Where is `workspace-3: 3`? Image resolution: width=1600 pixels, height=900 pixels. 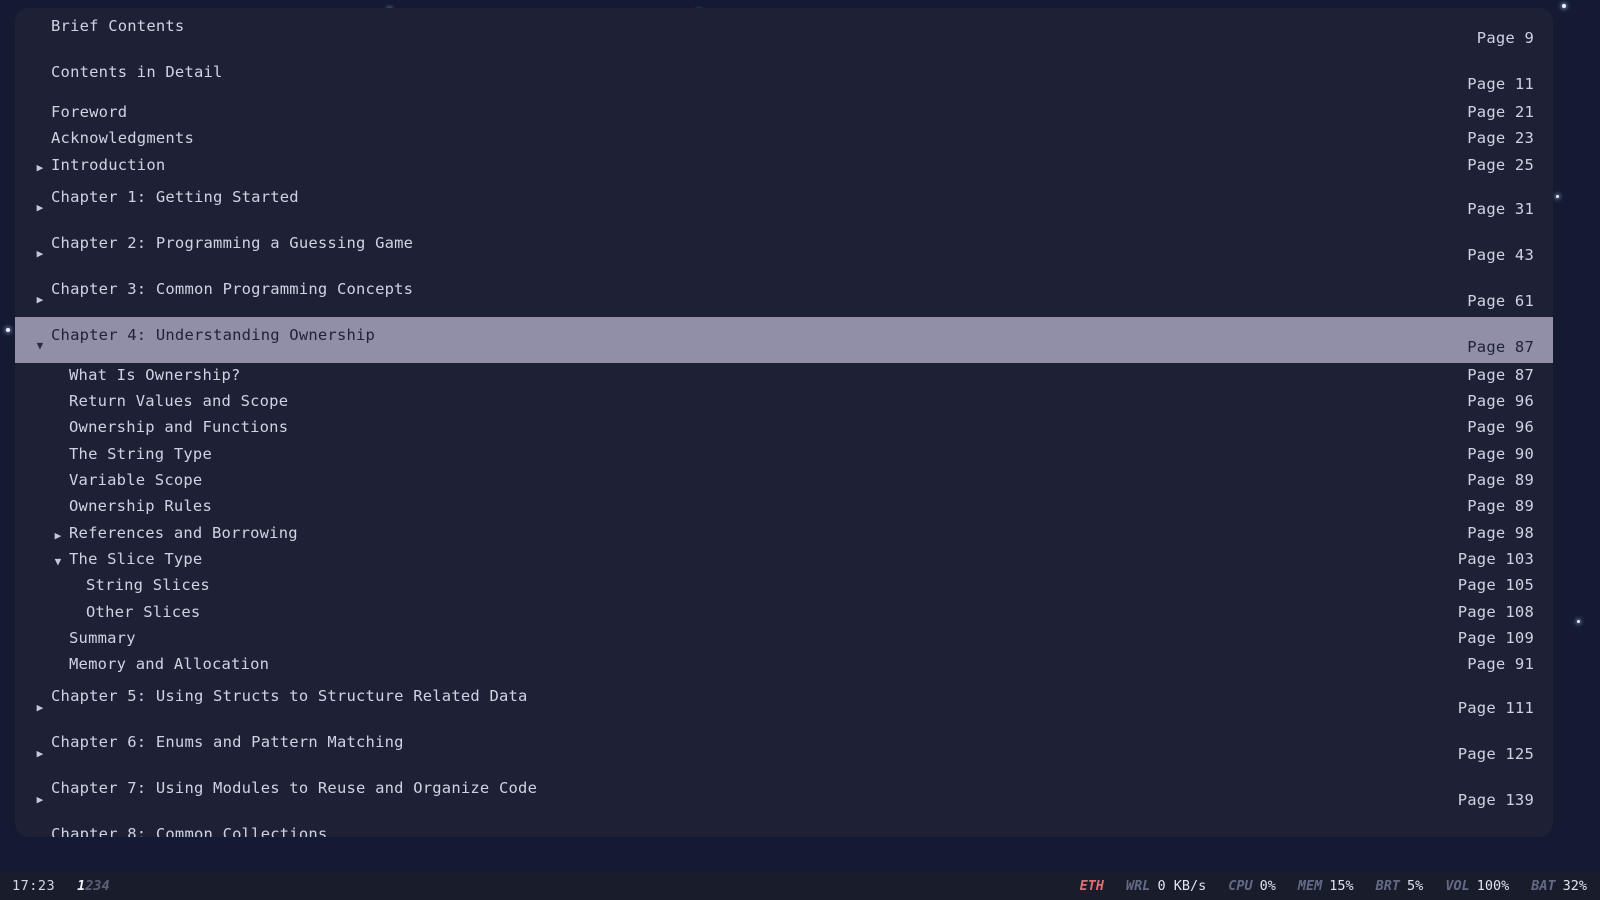 workspace-3: 3 is located at coordinates (97, 886).